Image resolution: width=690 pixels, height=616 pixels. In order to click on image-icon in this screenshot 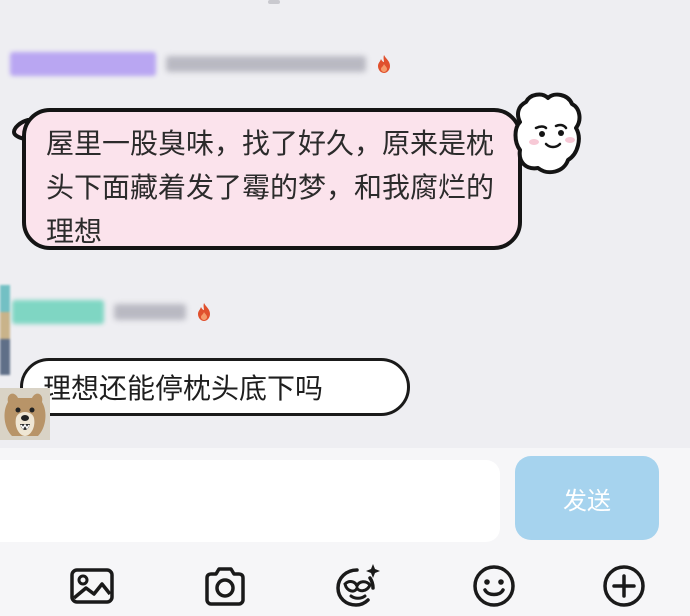, I will do `click(92, 586)`.